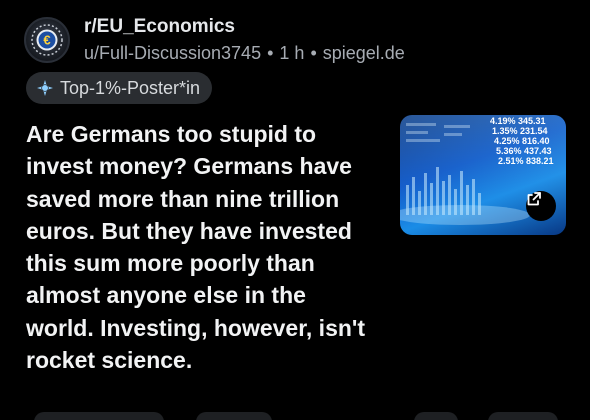  I want to click on ticker-line: 5.36% 437.43, so click(524, 151).